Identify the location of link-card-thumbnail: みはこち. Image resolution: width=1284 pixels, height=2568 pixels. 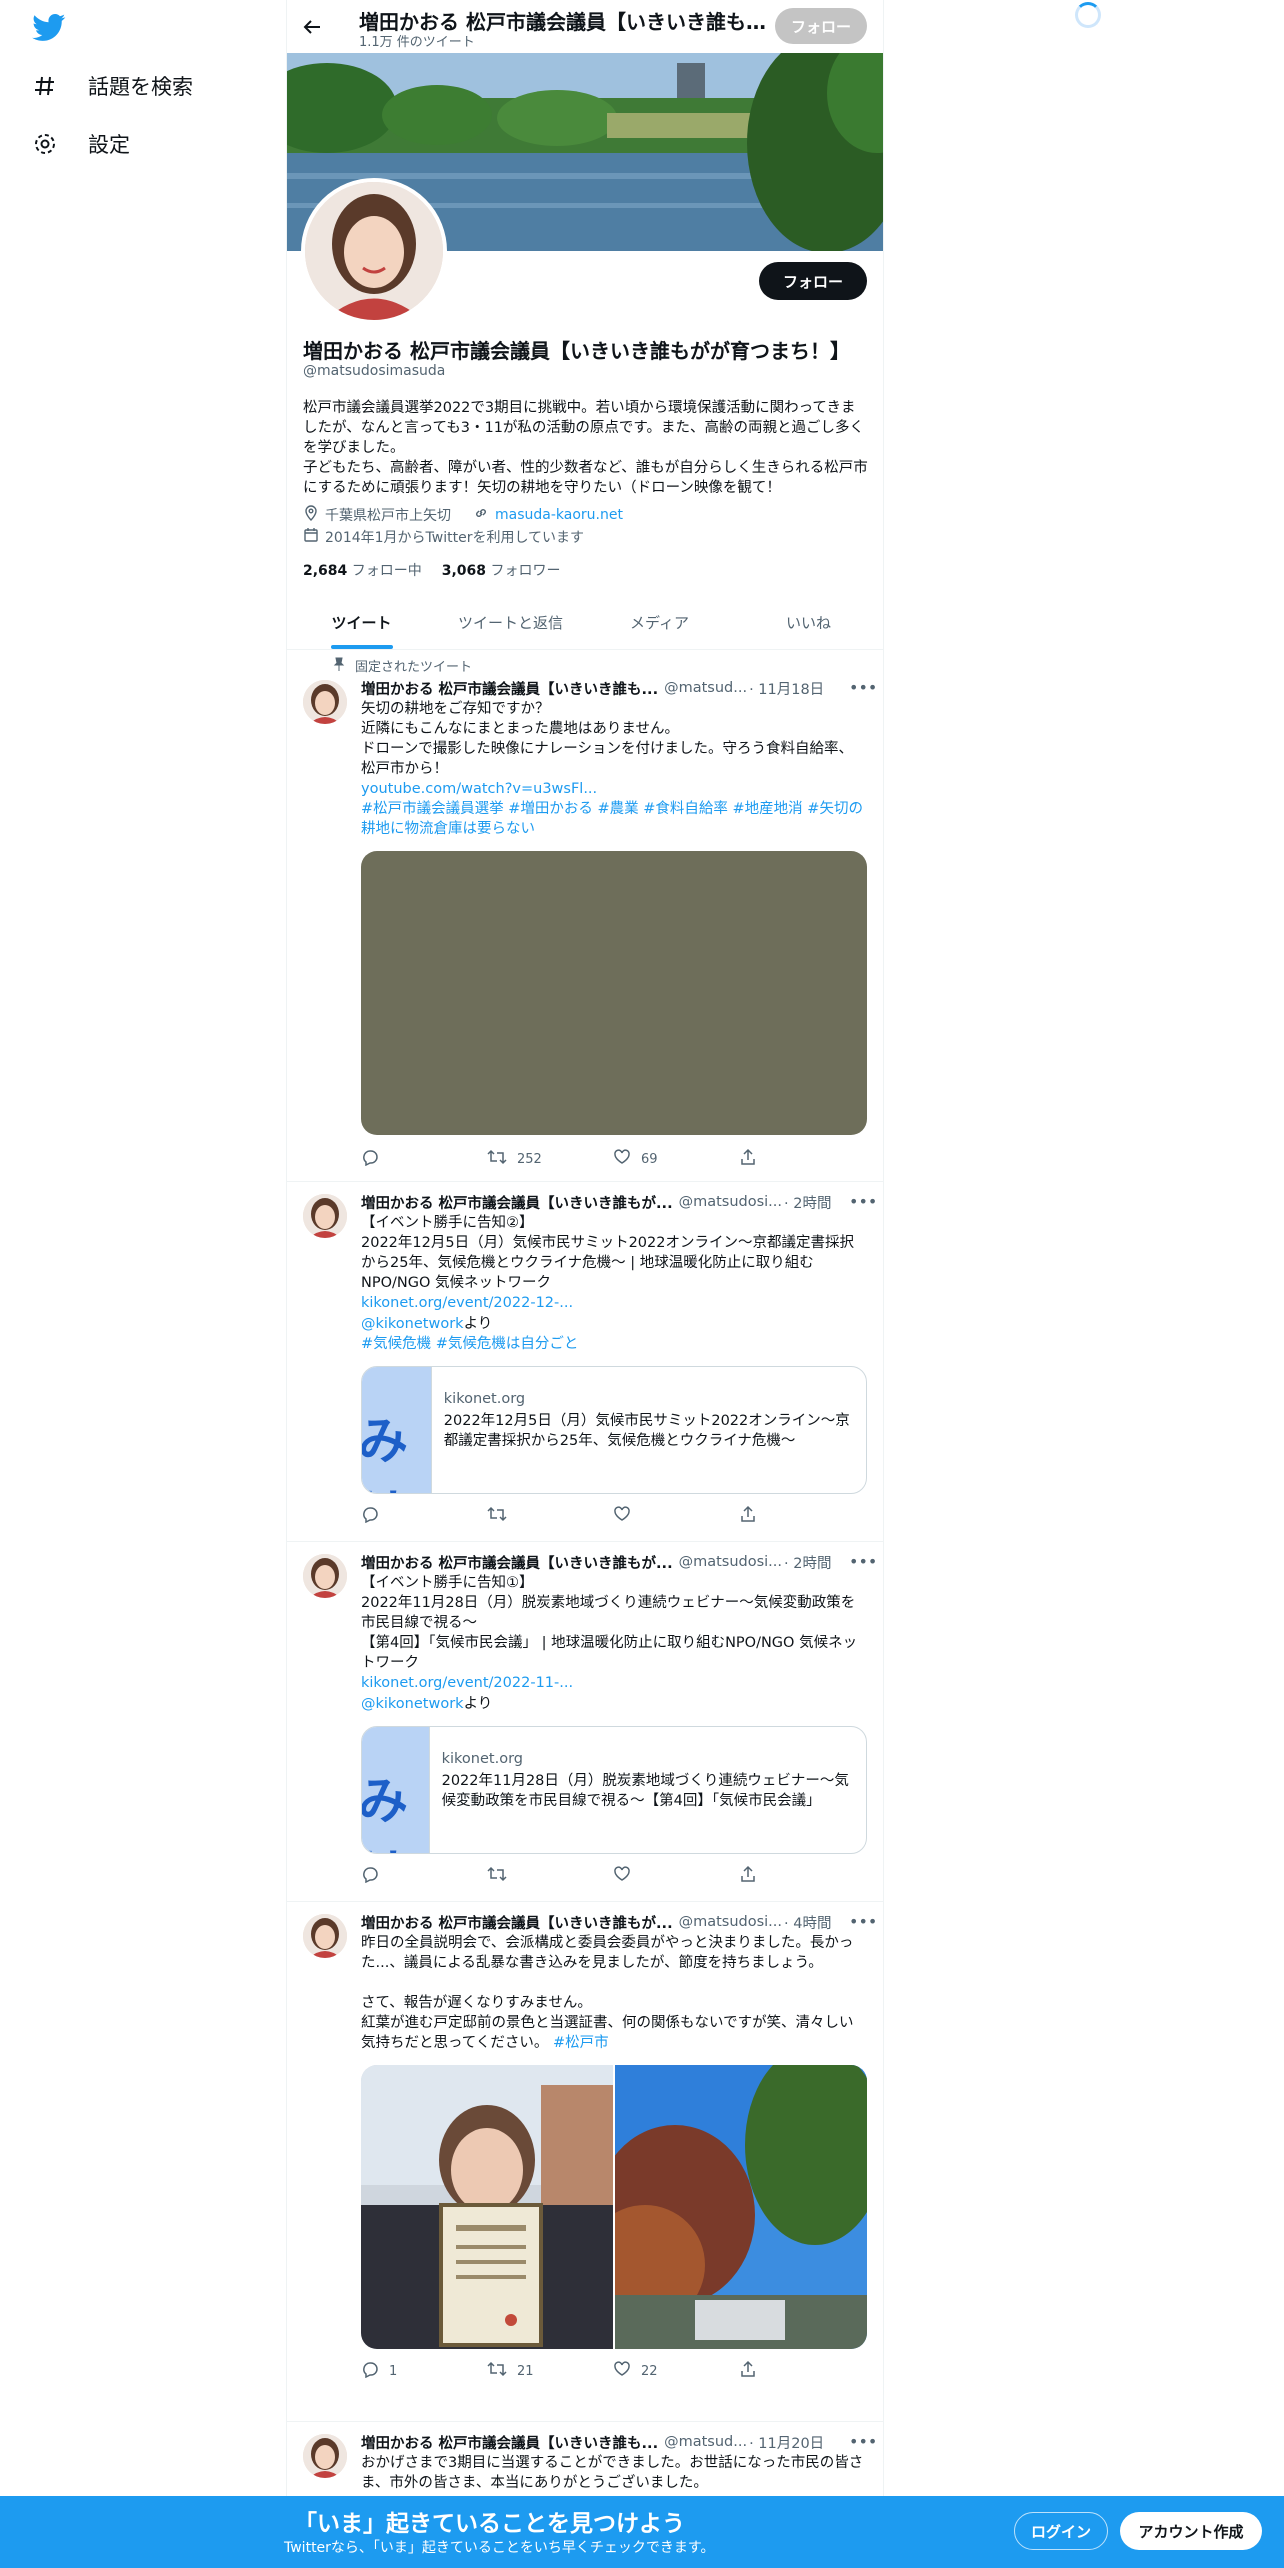
(396, 1790).